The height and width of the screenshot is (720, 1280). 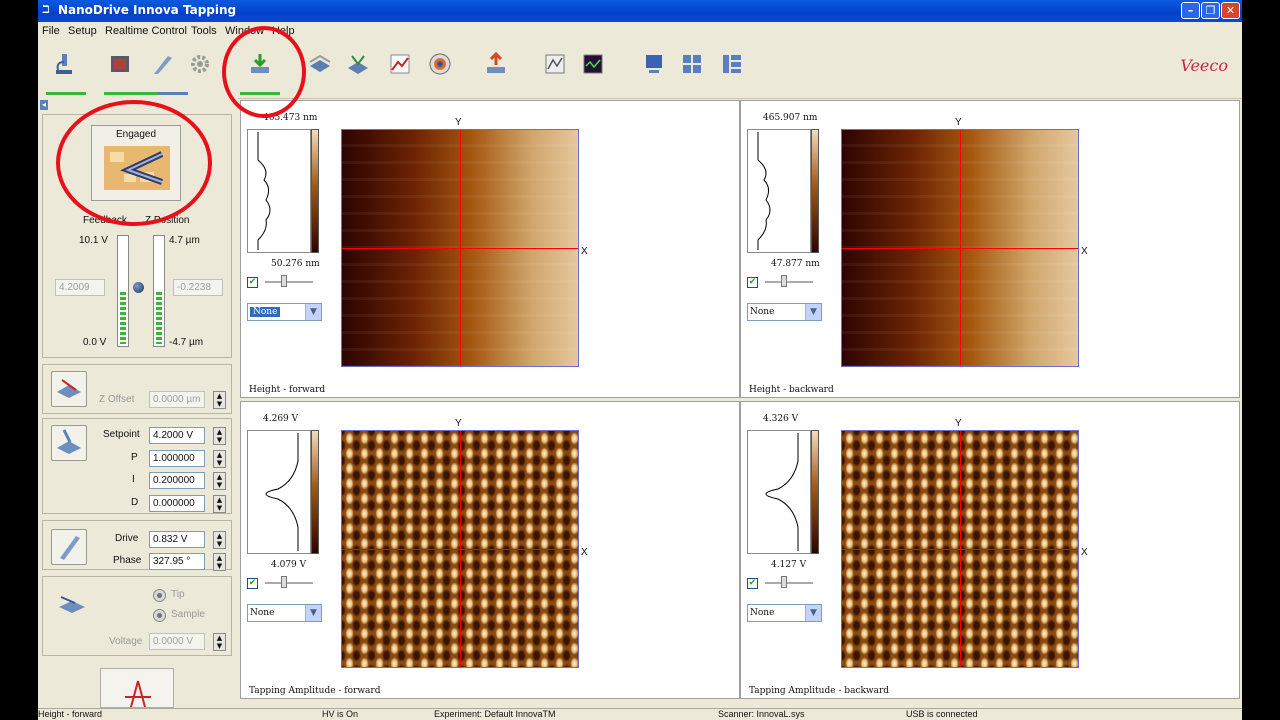 I want to click on histogram-min: 50.276 nm, so click(x=295, y=264).